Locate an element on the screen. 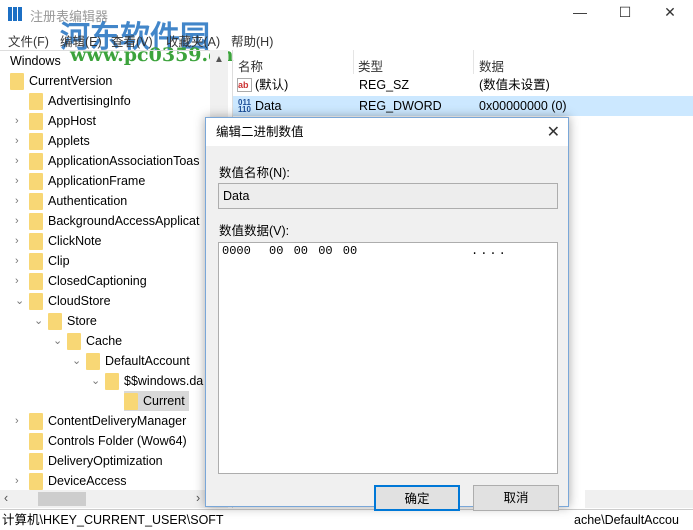  string-value-icon: ab is located at coordinates (244, 85).